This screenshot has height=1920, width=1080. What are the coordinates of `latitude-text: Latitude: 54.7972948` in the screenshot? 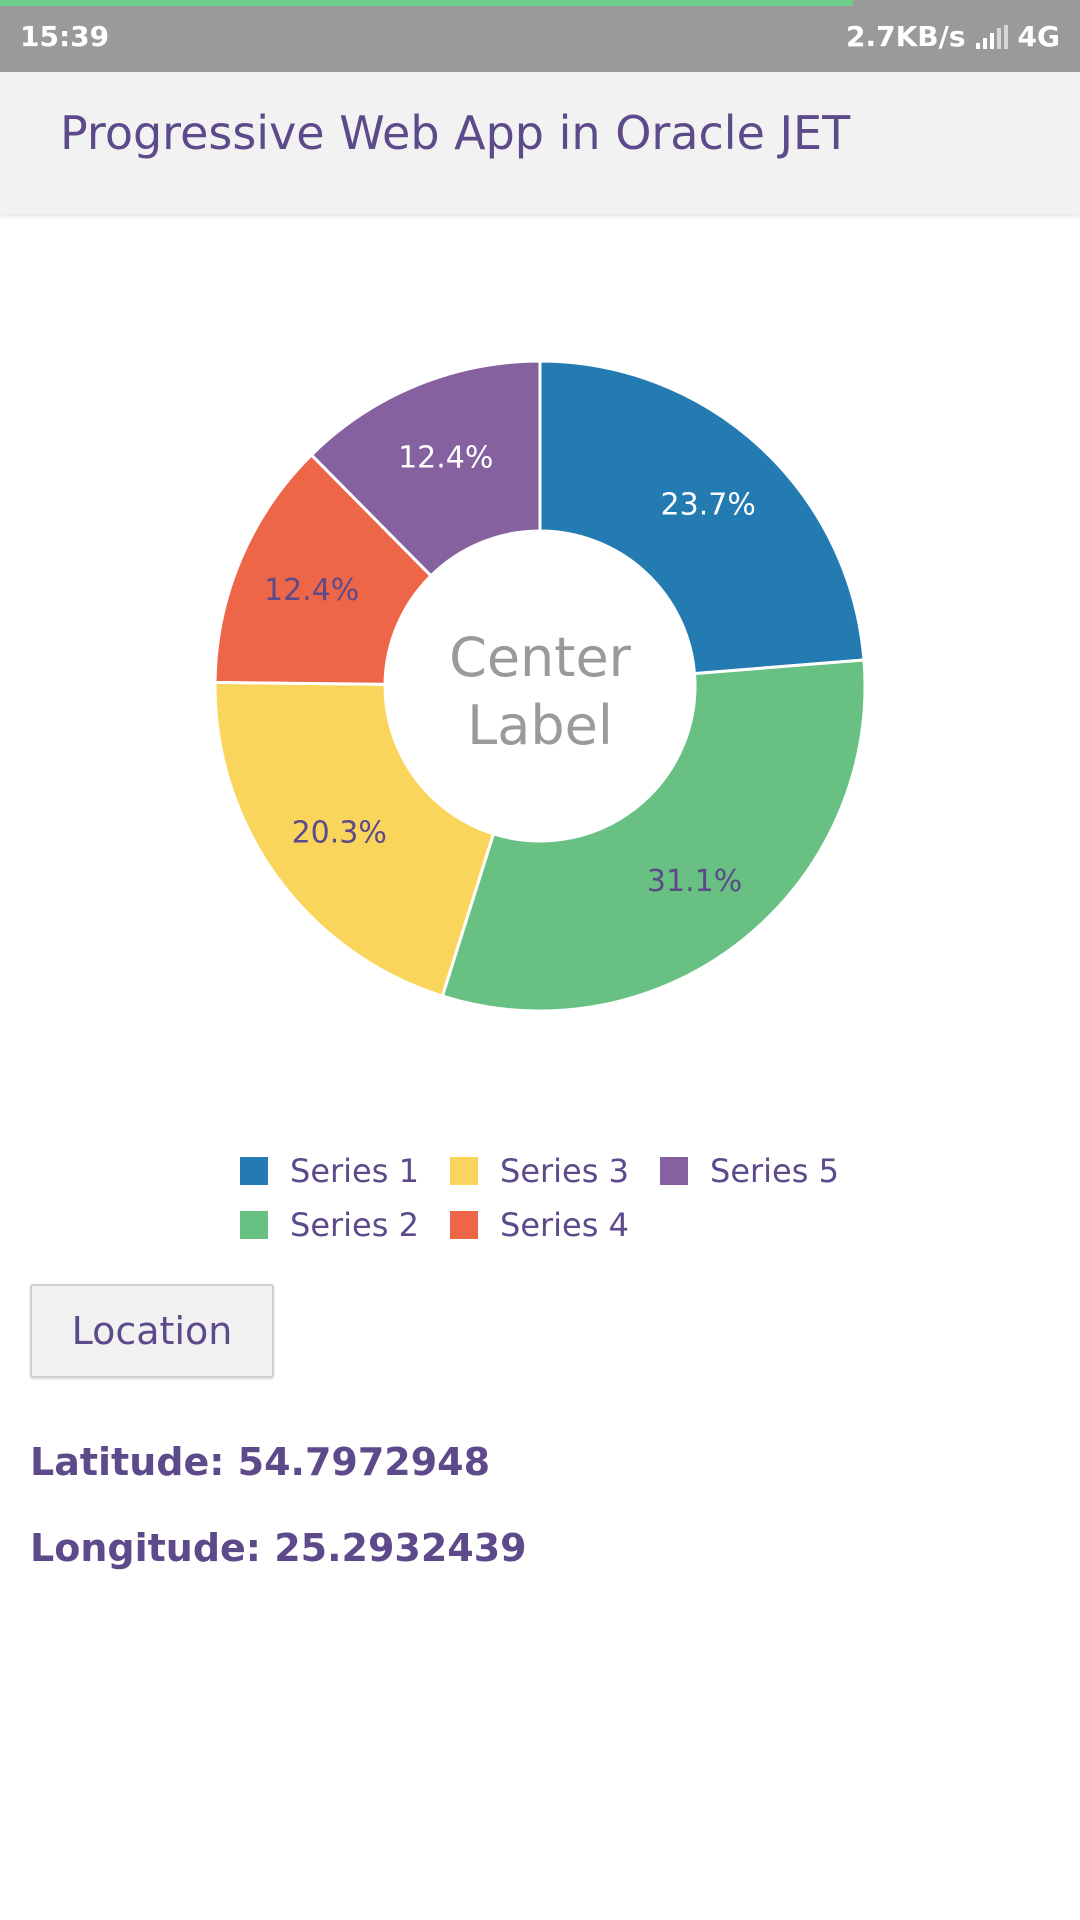 It's located at (260, 1462).